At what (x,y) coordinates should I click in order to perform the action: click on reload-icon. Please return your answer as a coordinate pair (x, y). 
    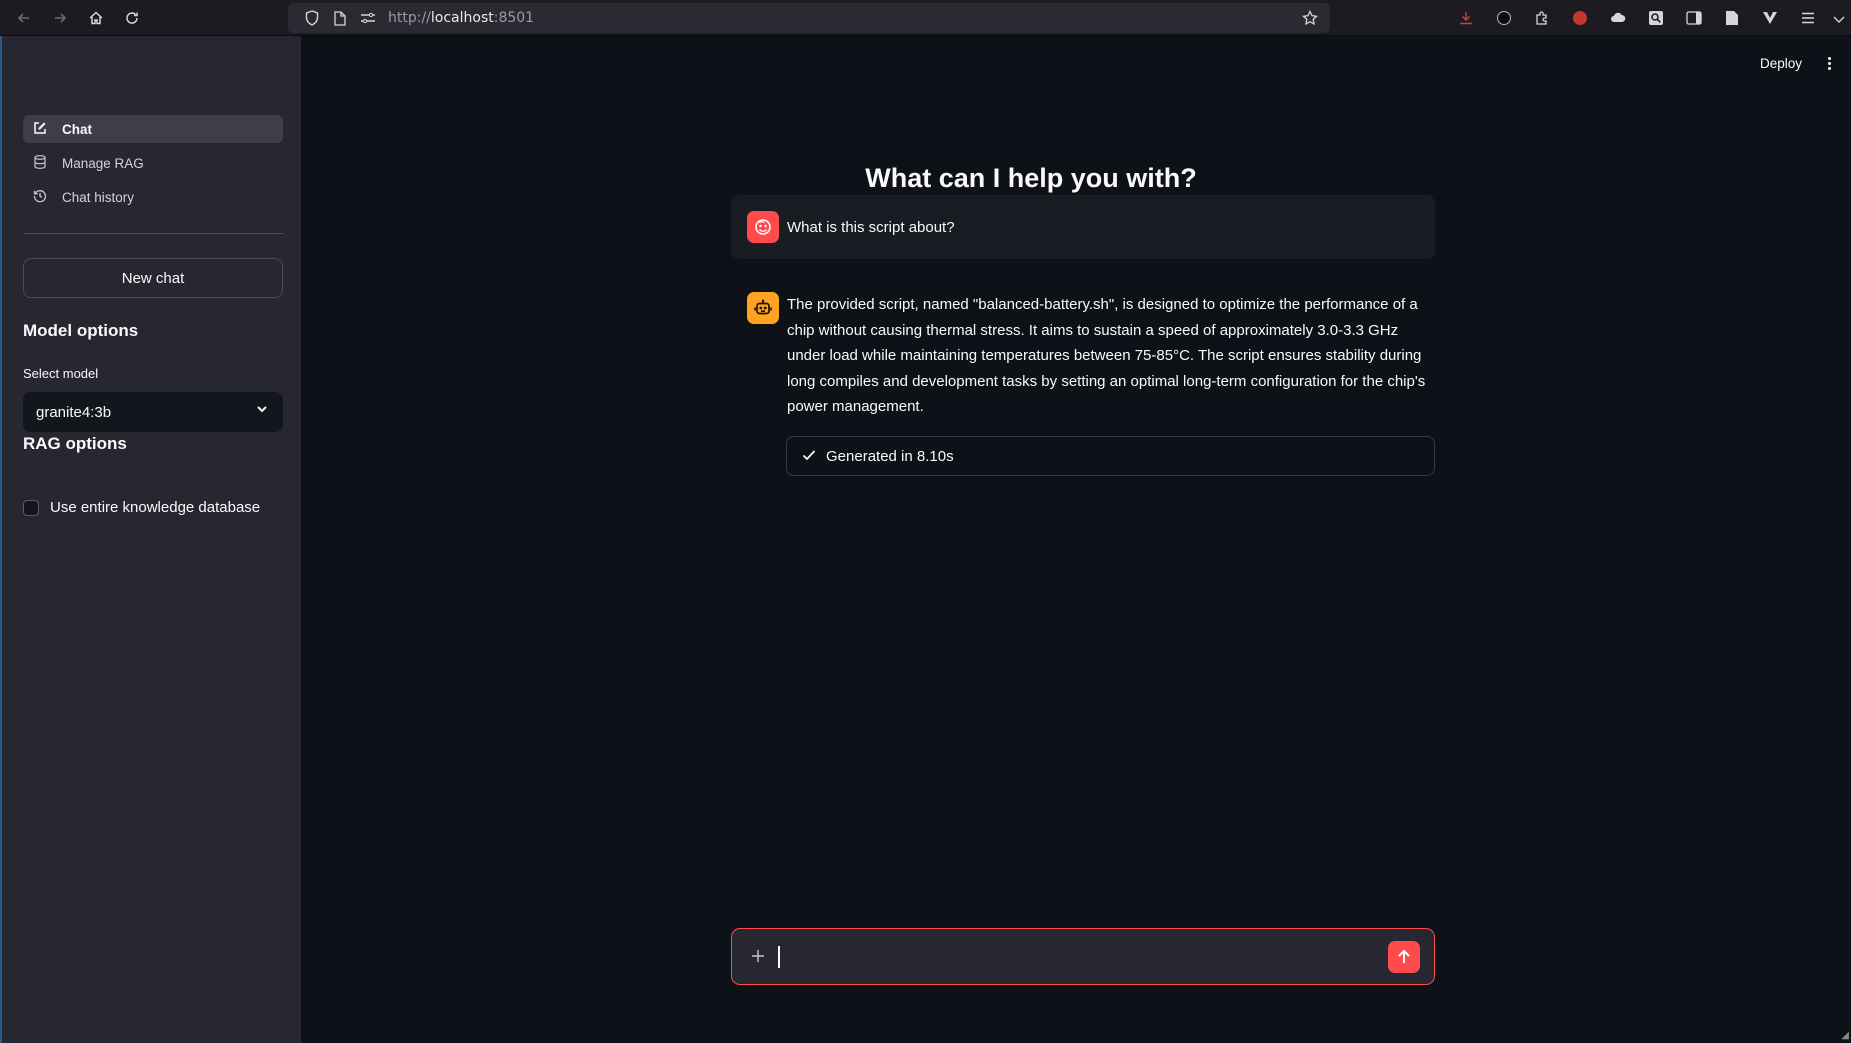
    Looking at the image, I should click on (132, 18).